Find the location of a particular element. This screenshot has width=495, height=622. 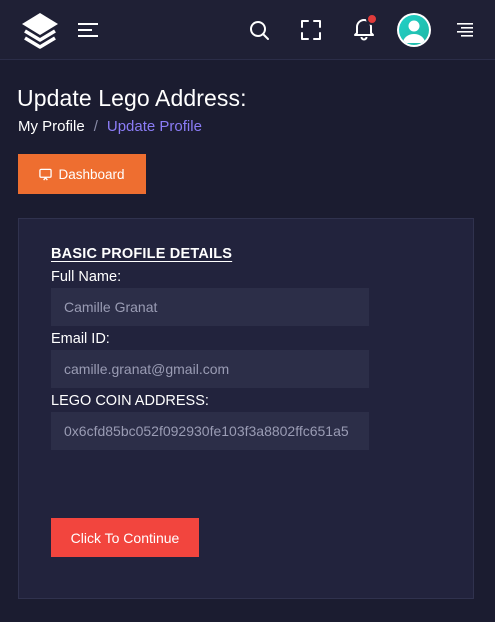

breadcrumb: My Profile / Update Profile is located at coordinates (110, 126).